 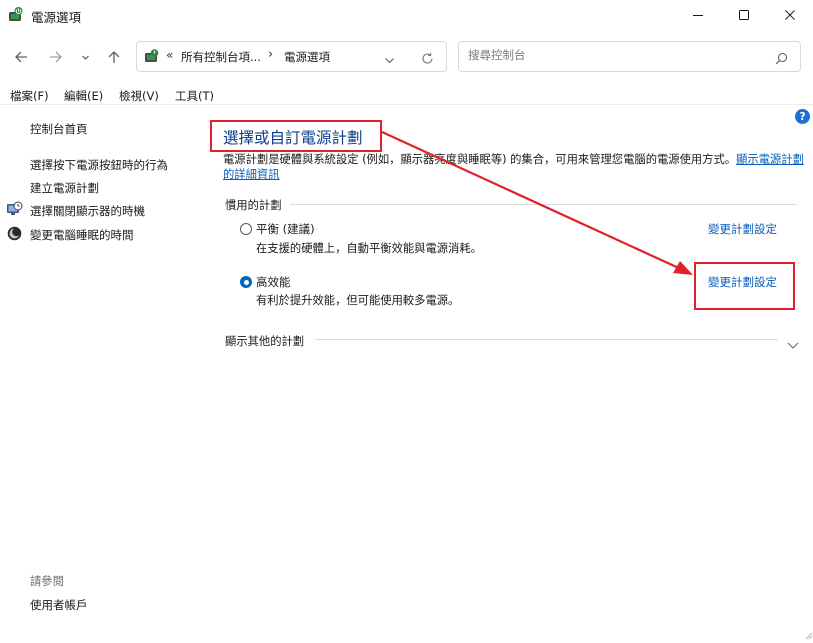 I want to click on resize-grip-icon, so click(x=809, y=632).